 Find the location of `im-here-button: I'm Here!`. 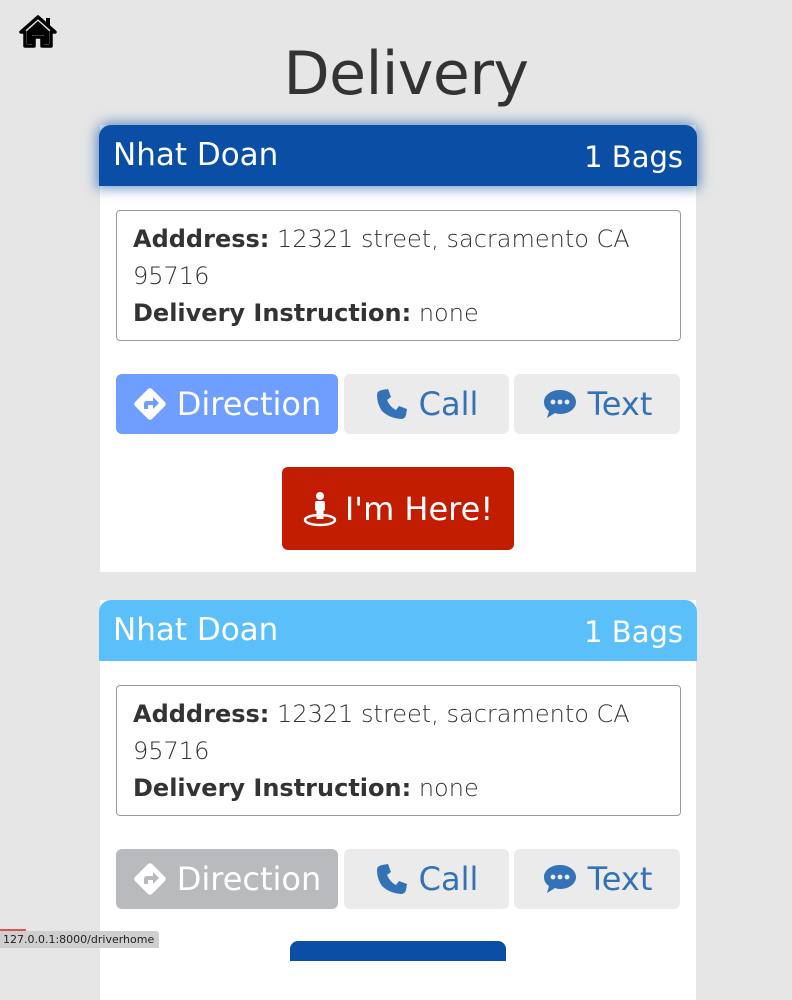

im-here-button: I'm Here! is located at coordinates (398, 508).